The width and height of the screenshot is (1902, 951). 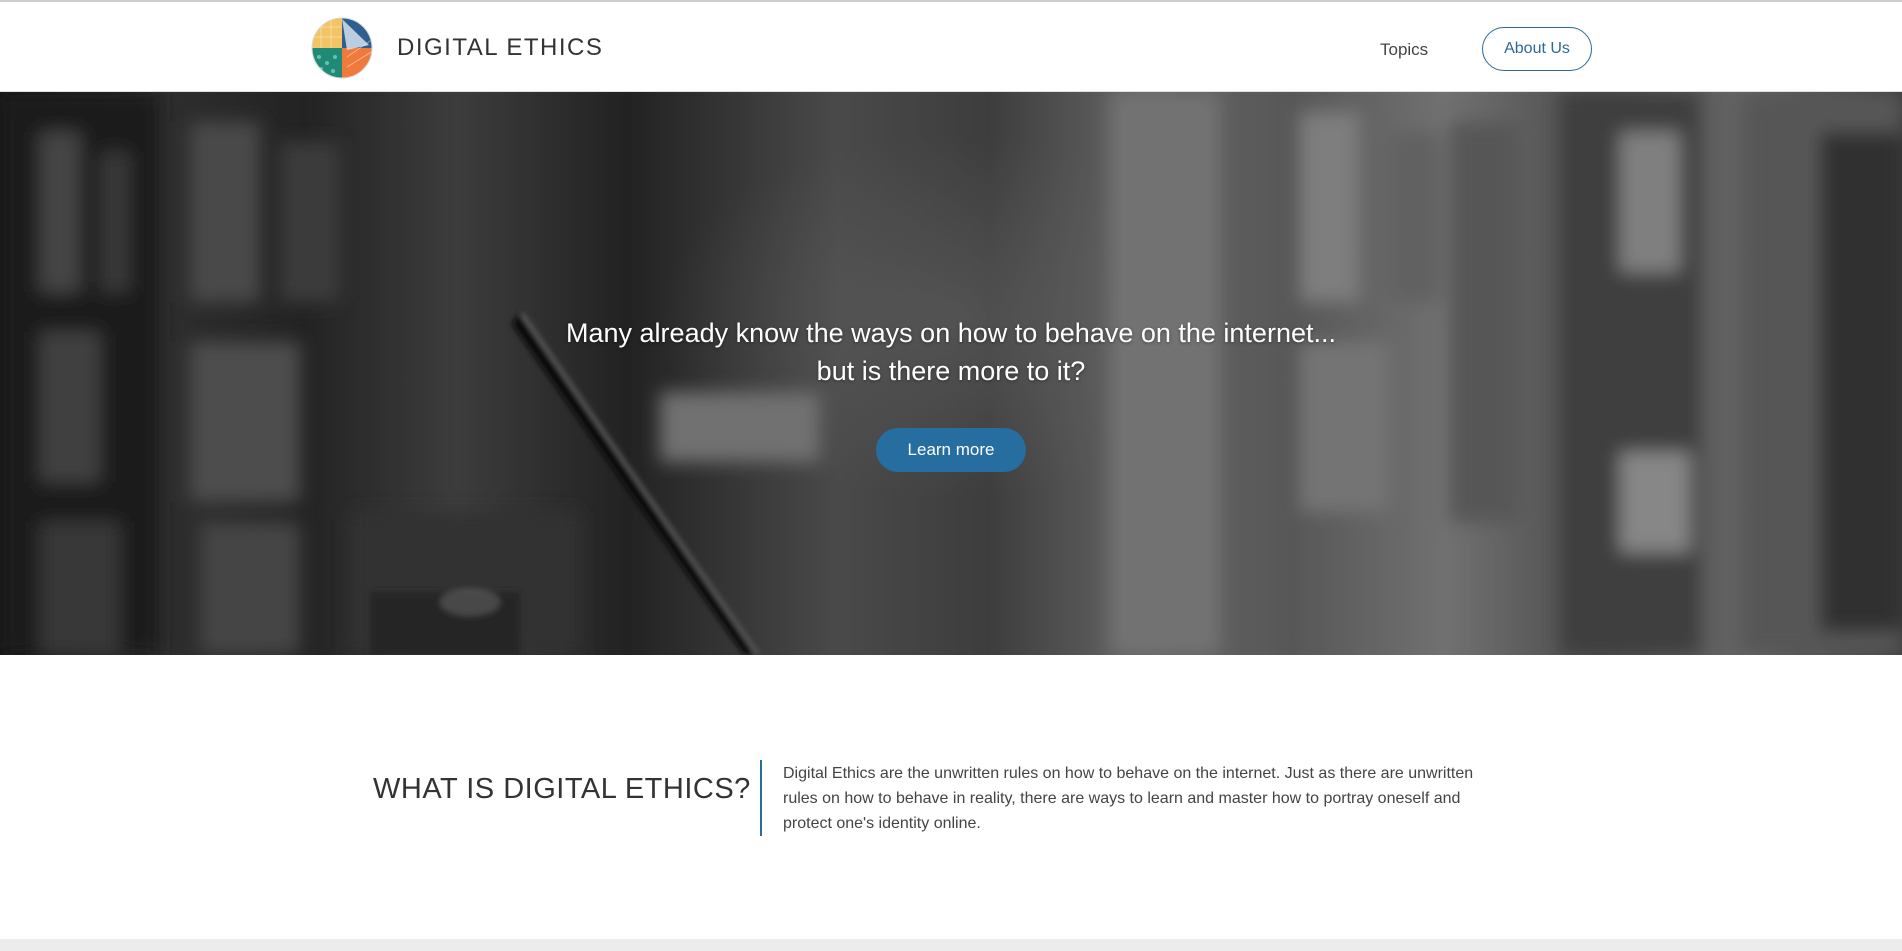 I want to click on footer-strip, so click(x=951, y=945).